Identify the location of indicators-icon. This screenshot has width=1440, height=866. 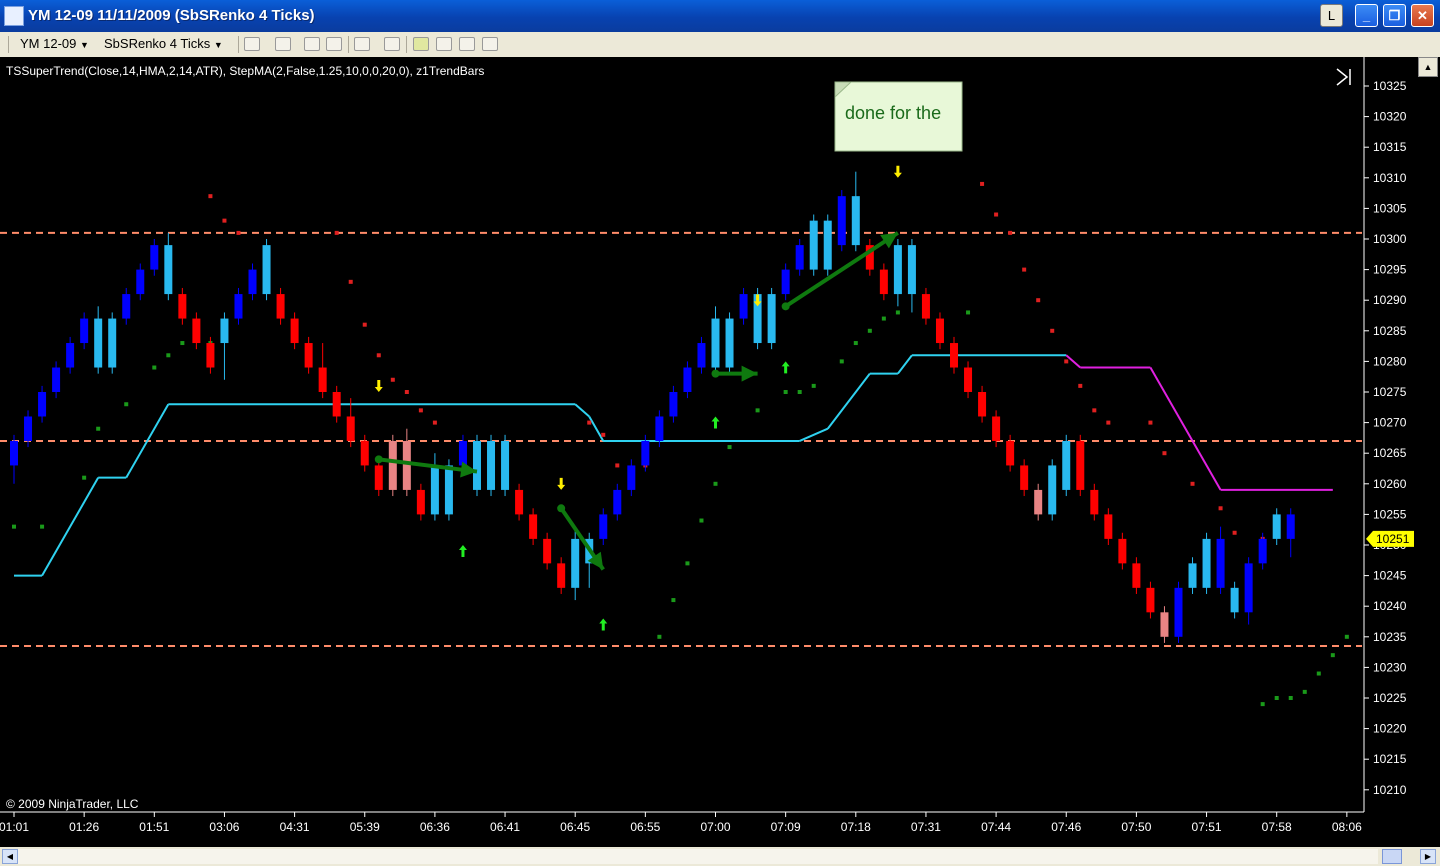
(444, 44).